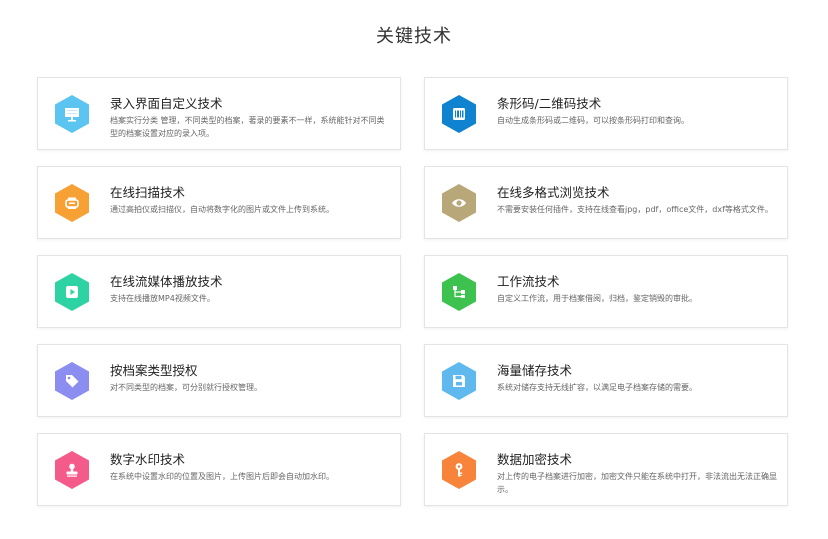  What do you see at coordinates (535, 370) in the screenshot?
I see `card-title: 海量储存技术` at bounding box center [535, 370].